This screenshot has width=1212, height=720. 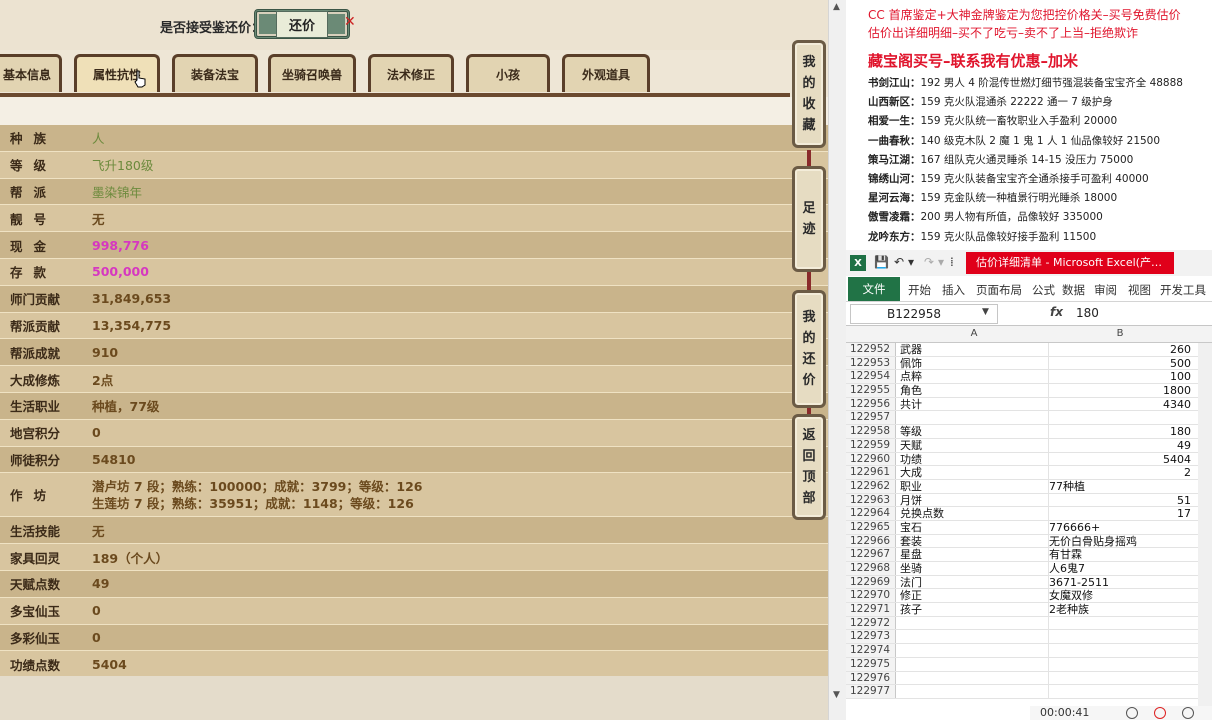 What do you see at coordinates (974, 377) in the screenshot?
I see `cell-a: 点粹` at bounding box center [974, 377].